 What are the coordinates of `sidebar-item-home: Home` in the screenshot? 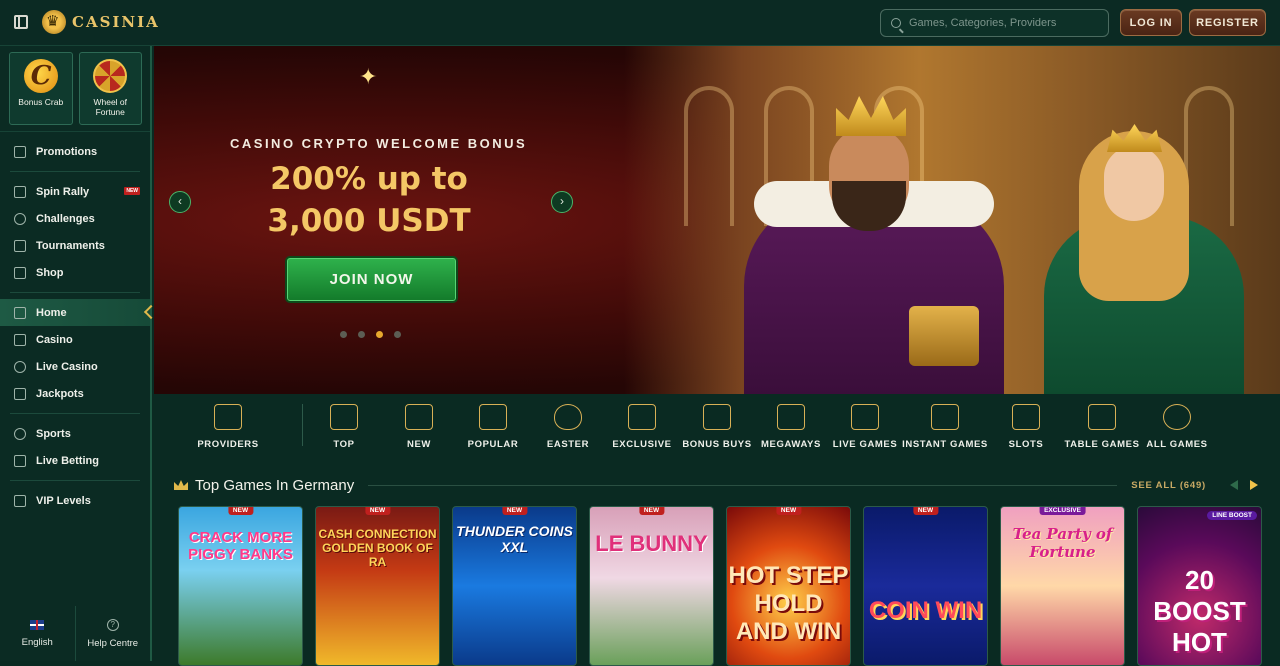 It's located at (75, 312).